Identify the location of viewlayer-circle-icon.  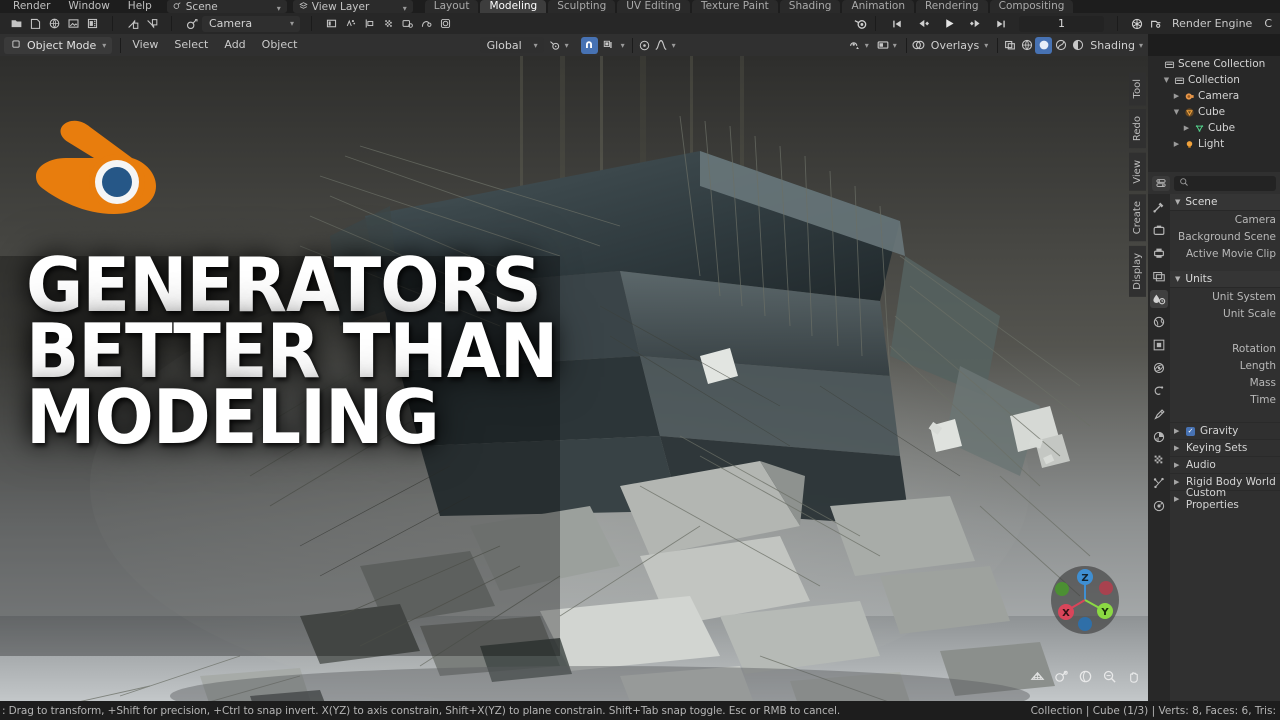
(445, 23).